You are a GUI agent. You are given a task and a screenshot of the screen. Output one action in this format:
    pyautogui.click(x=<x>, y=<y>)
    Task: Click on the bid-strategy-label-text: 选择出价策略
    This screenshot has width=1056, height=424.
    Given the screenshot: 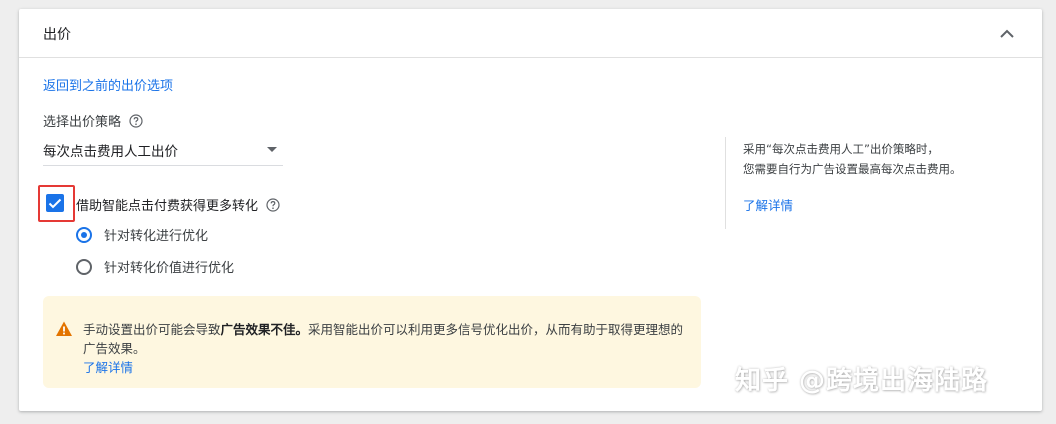 What is the action you would take?
    pyautogui.click(x=82, y=122)
    